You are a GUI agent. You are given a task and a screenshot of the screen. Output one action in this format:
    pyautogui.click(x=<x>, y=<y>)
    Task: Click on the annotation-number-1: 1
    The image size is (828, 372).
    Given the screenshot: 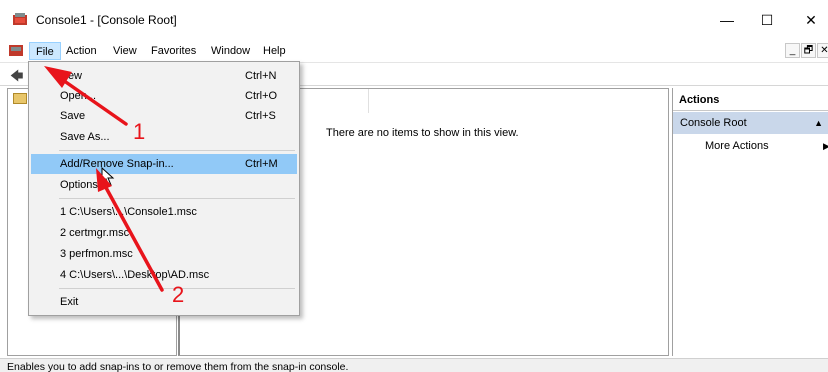 What is the action you would take?
    pyautogui.click(x=139, y=131)
    